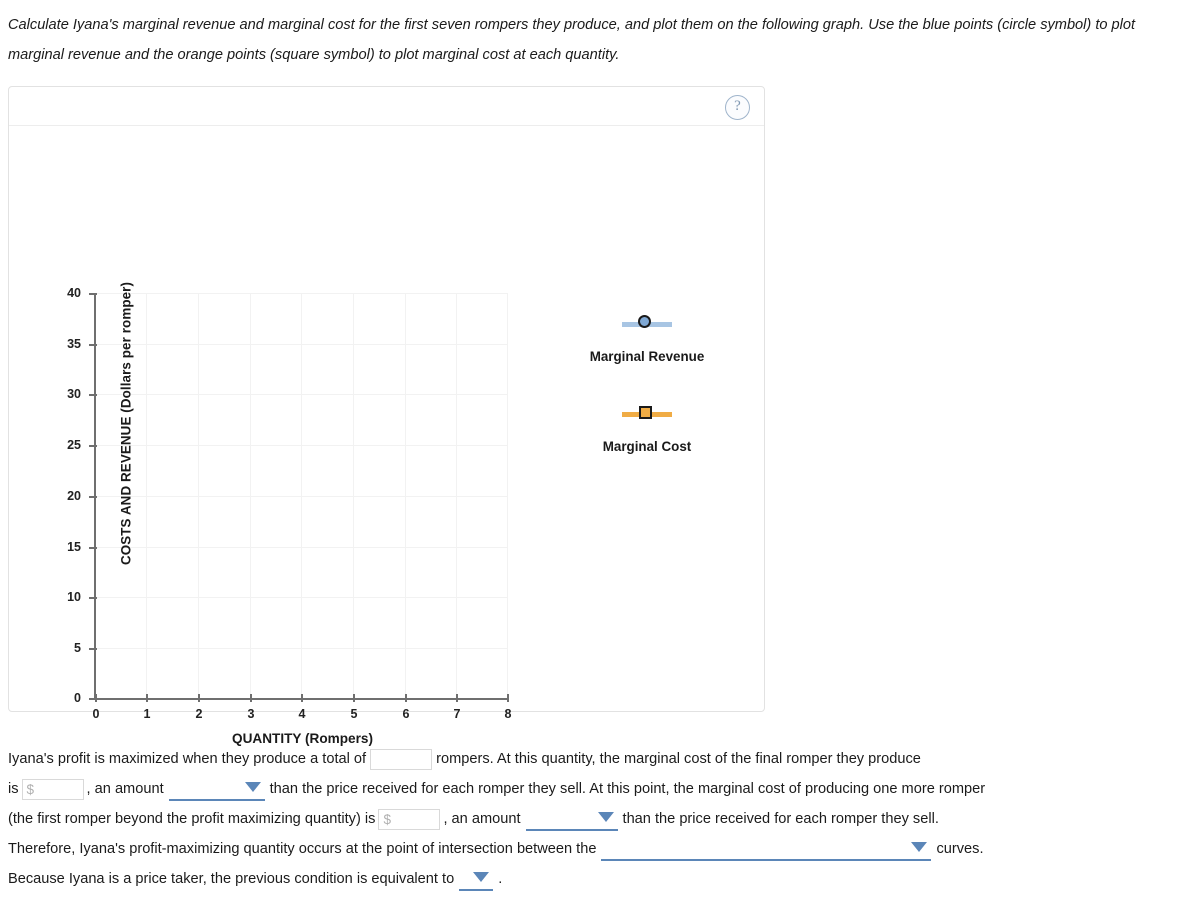 This screenshot has width=1200, height=909. Describe the element at coordinates (386, 106) in the screenshot. I see `panel-header: ?` at that location.